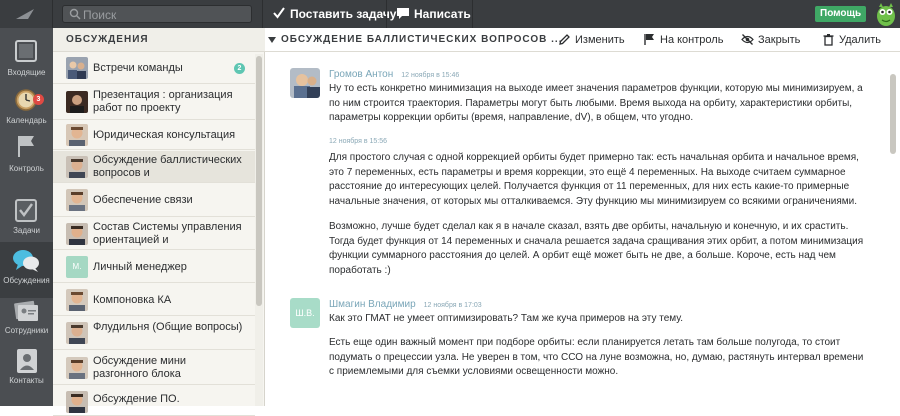 The width and height of the screenshot is (900, 416). What do you see at coordinates (564, 39) in the screenshot?
I see `pencil-icon` at bounding box center [564, 39].